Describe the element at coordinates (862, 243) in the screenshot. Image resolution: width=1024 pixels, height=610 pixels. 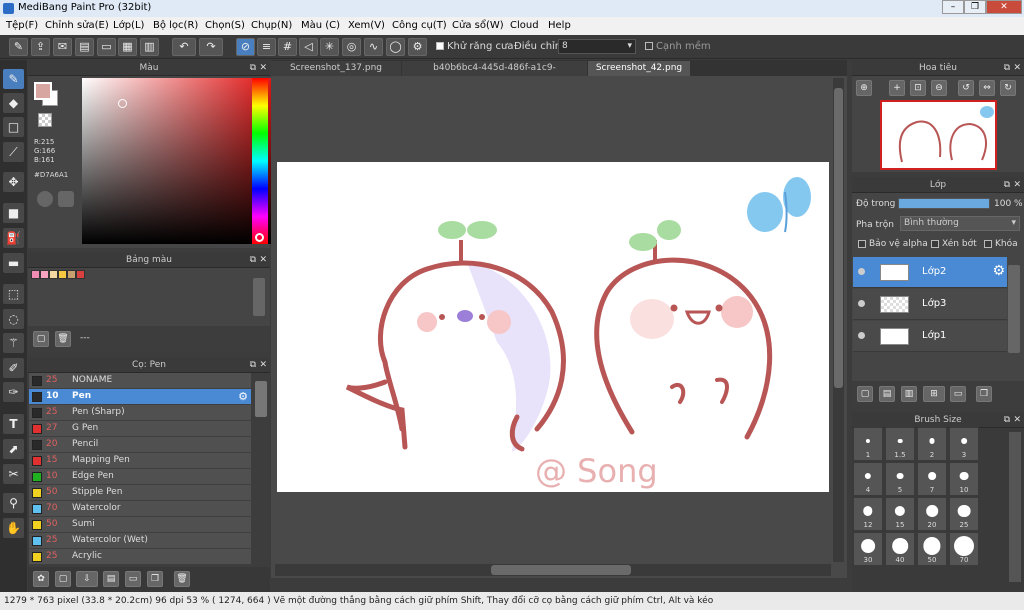
I see `alpha-protect-check` at that location.